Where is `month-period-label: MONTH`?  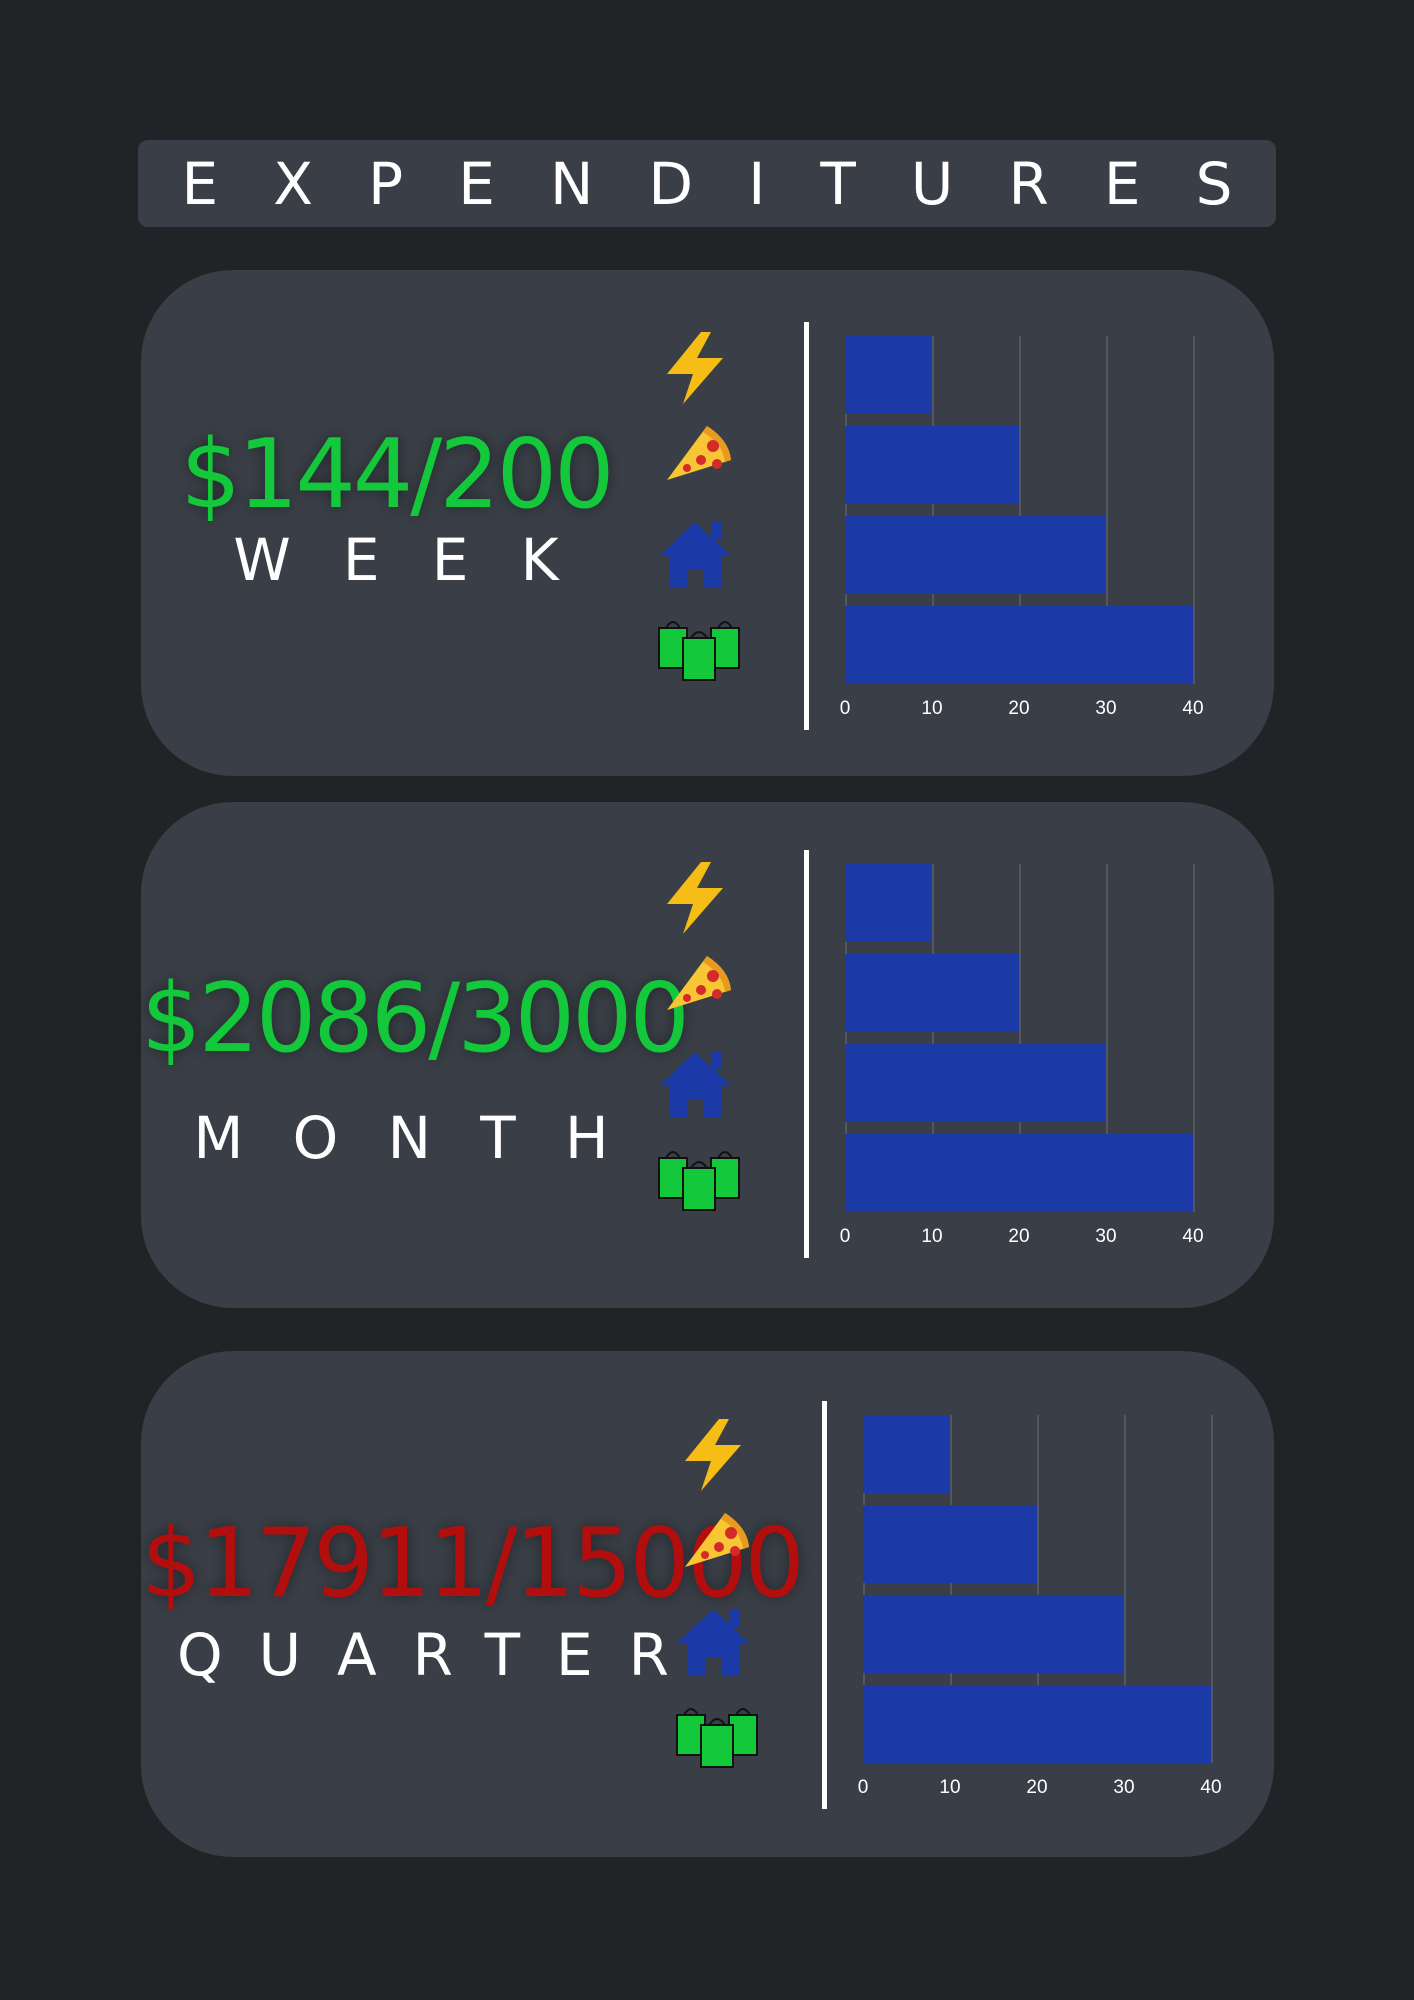 month-period-label: MONTH is located at coordinates (425, 1138).